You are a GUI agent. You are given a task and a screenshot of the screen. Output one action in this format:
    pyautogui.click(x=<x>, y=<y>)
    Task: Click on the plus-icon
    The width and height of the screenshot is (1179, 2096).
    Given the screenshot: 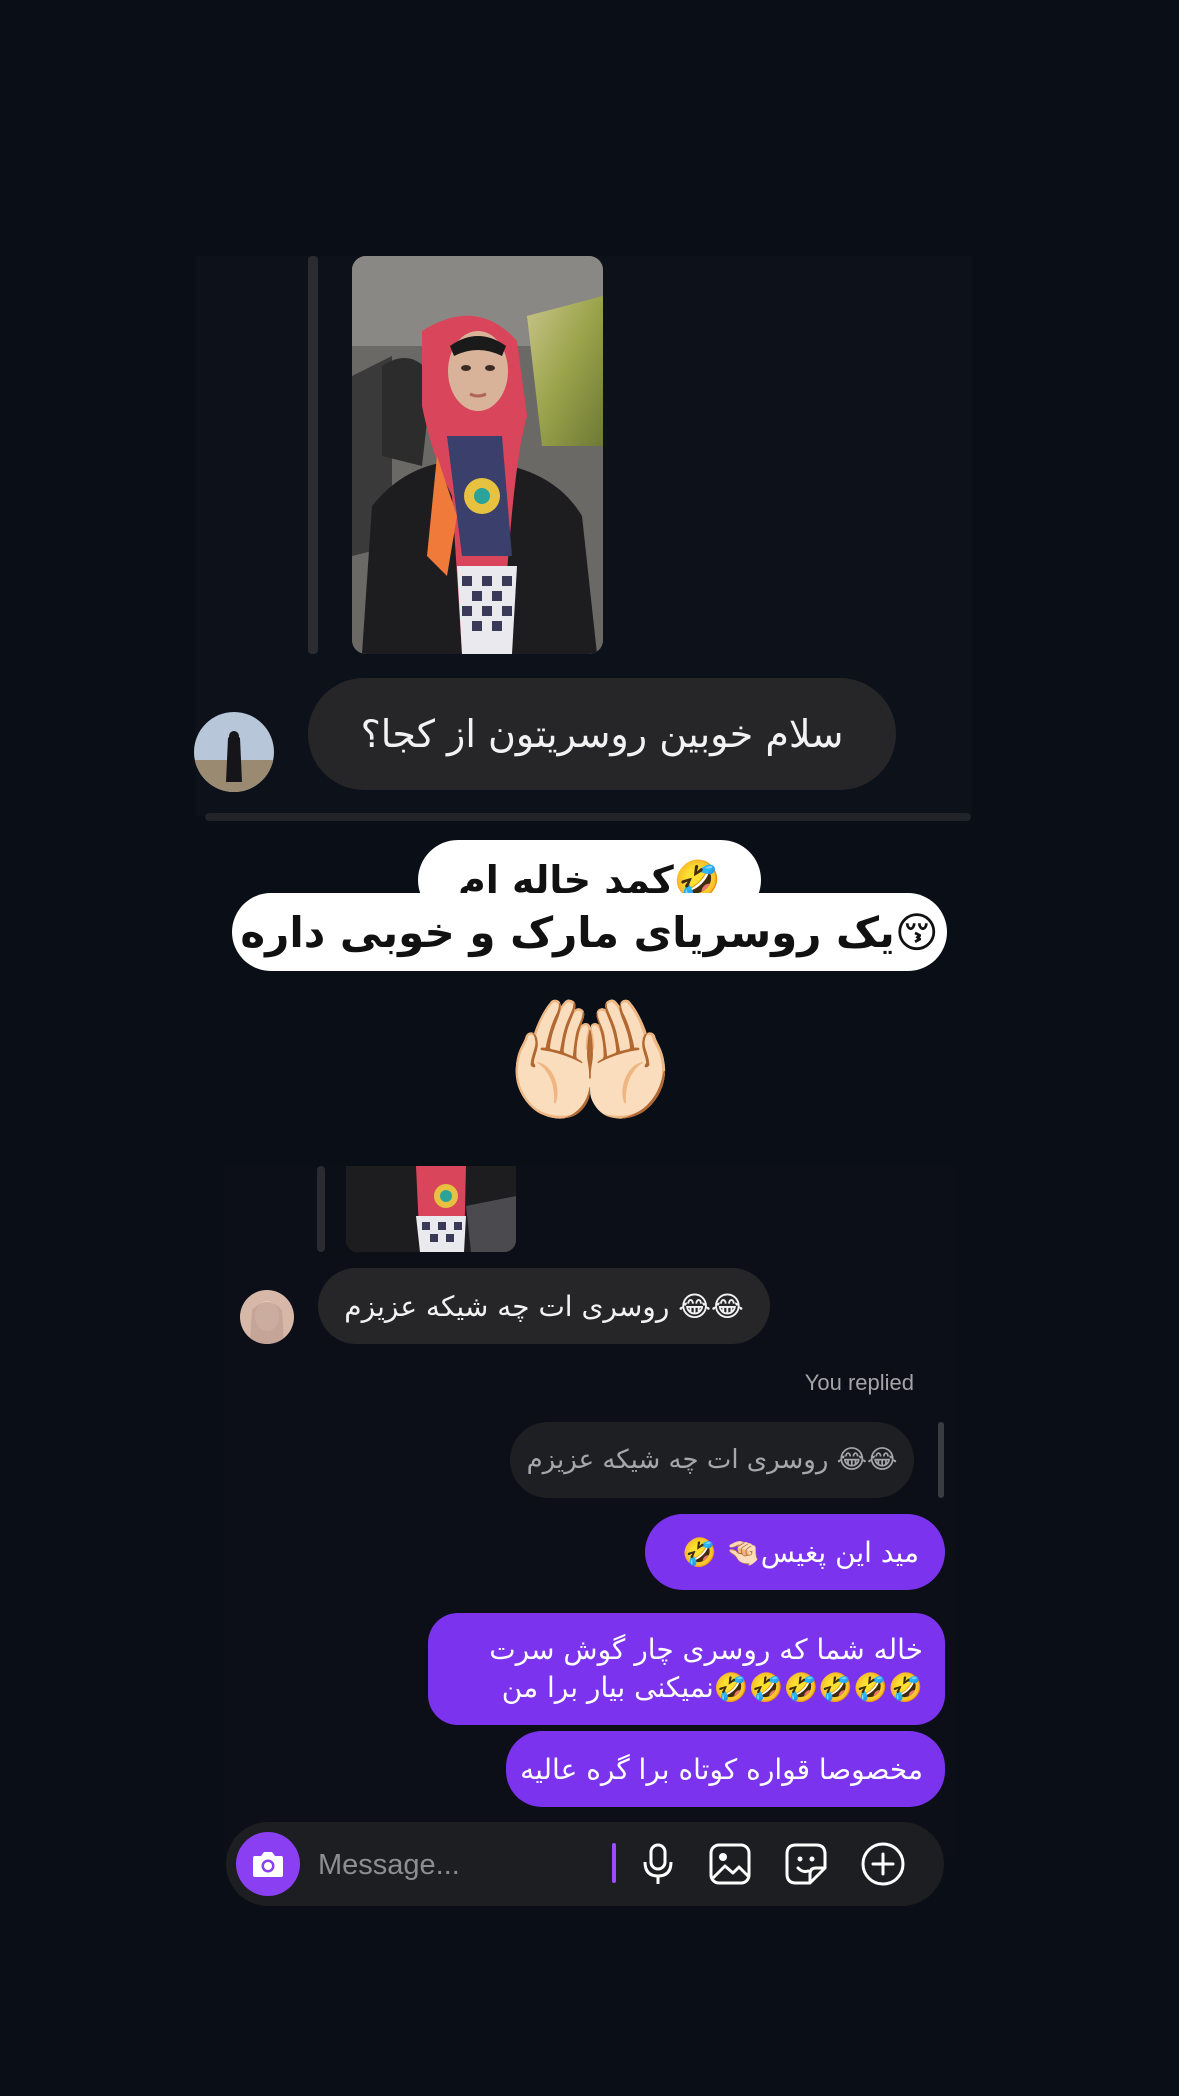 What is the action you would take?
    pyautogui.click(x=883, y=1864)
    